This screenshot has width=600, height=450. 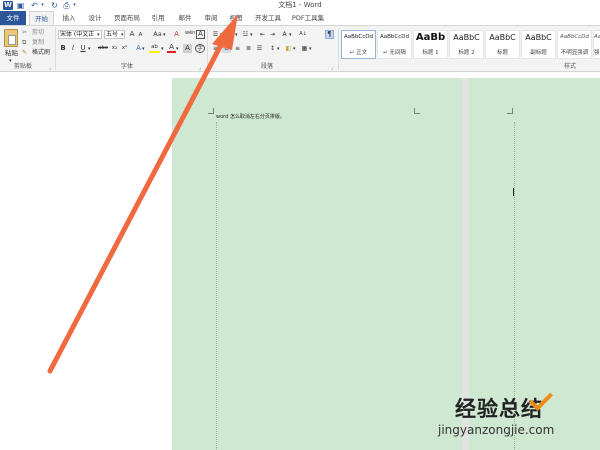 I want to click on tab-page-layout: 页面布局, so click(x=127, y=18).